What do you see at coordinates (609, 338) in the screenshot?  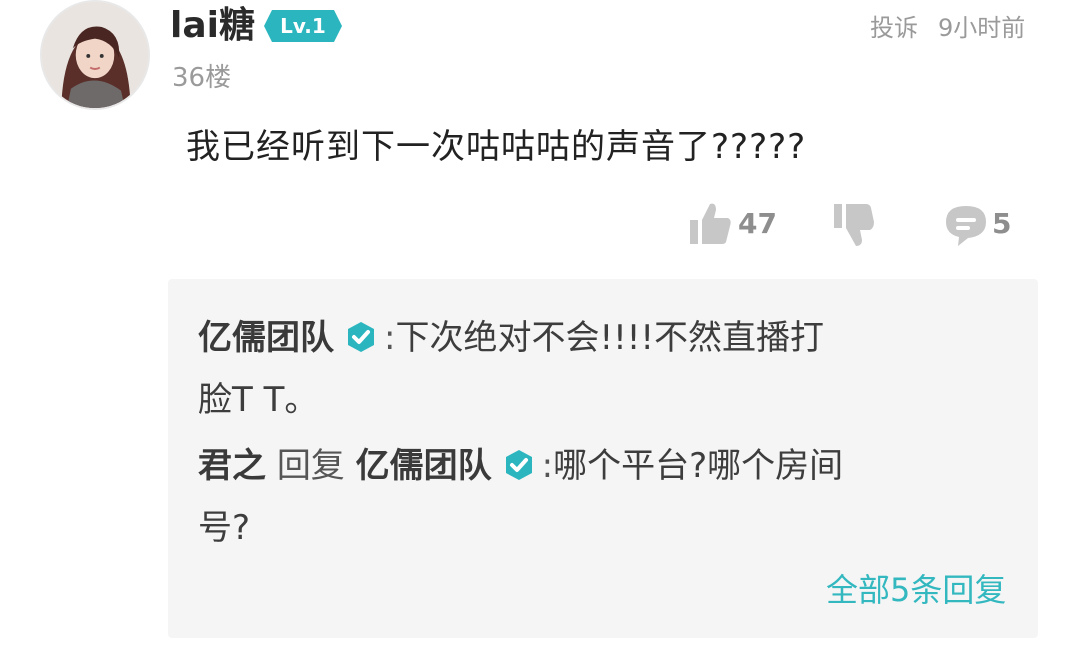 I see `reply-text: 下次绝对不会!!!!不然直播打` at bounding box center [609, 338].